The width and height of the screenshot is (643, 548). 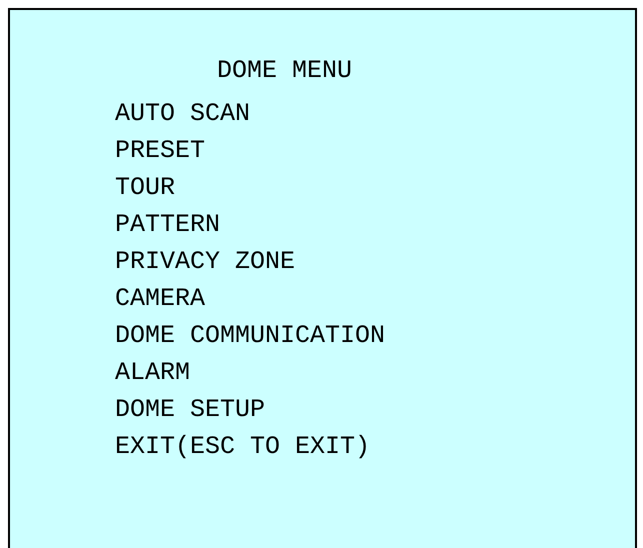 What do you see at coordinates (190, 409) in the screenshot?
I see `menu-item: DOME SETUP` at bounding box center [190, 409].